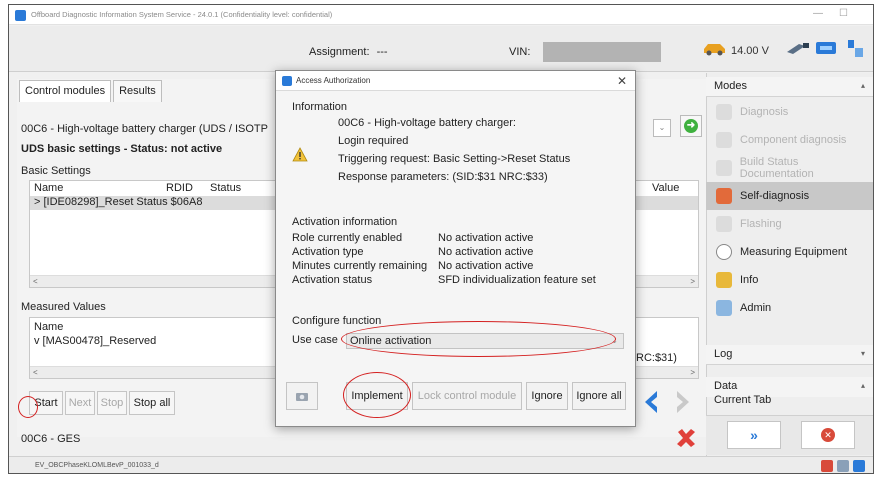  What do you see at coordinates (818, 13) in the screenshot?
I see `minimize-button: —` at bounding box center [818, 13].